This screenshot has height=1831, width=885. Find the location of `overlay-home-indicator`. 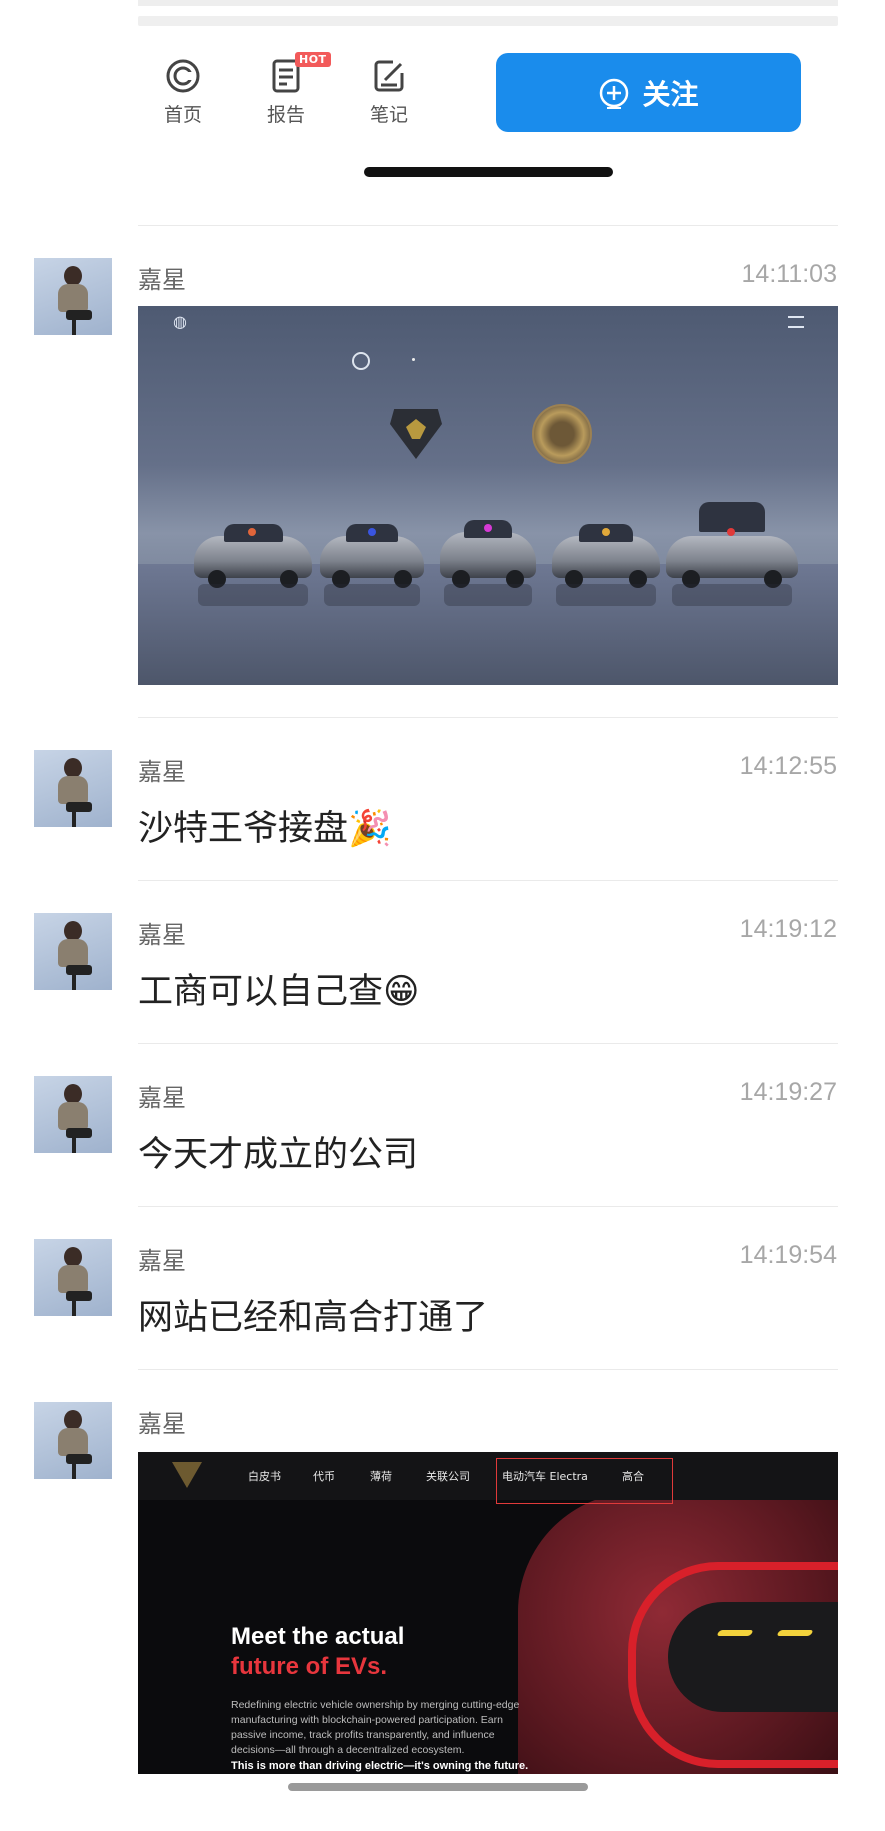

overlay-home-indicator is located at coordinates (488, 172).